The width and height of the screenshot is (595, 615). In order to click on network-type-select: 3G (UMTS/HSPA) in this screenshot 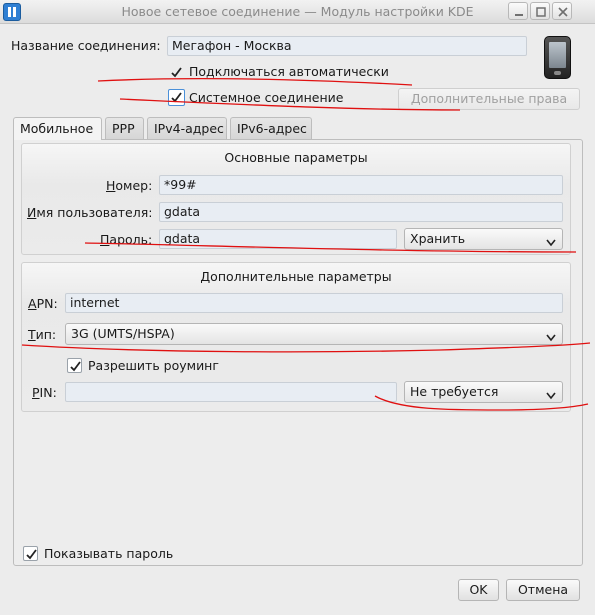, I will do `click(314, 334)`.